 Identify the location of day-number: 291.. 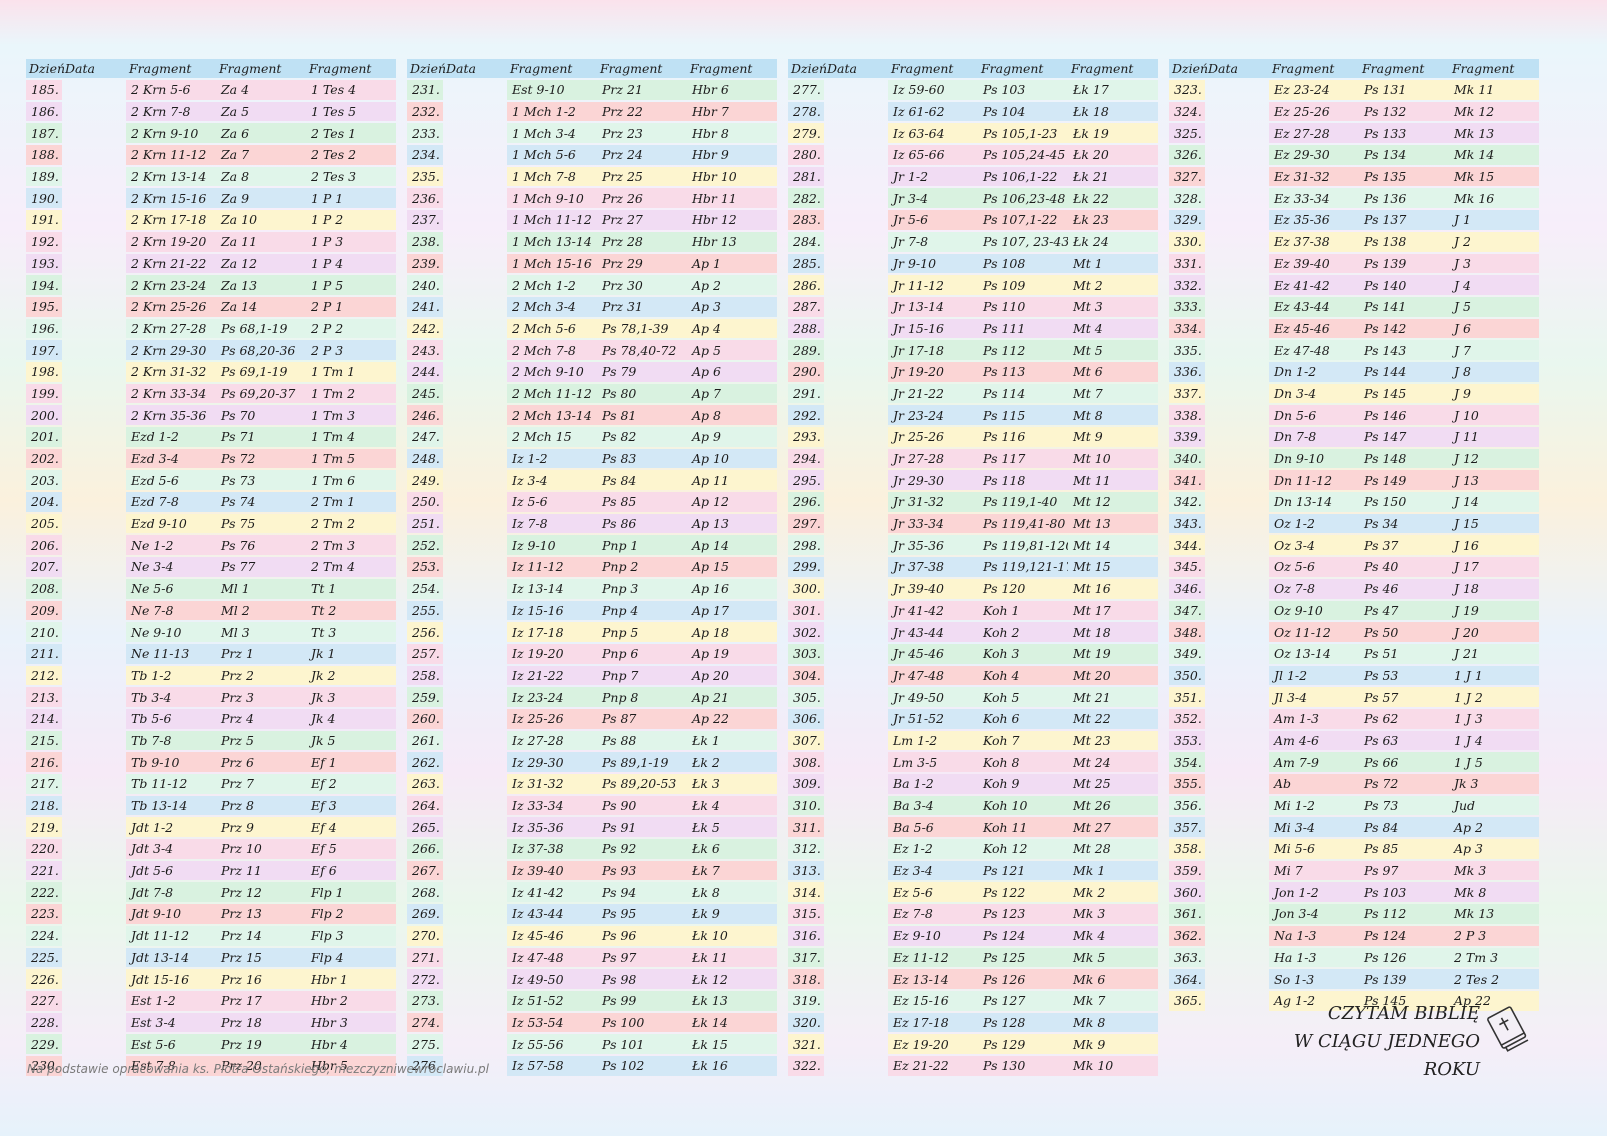
(806, 393).